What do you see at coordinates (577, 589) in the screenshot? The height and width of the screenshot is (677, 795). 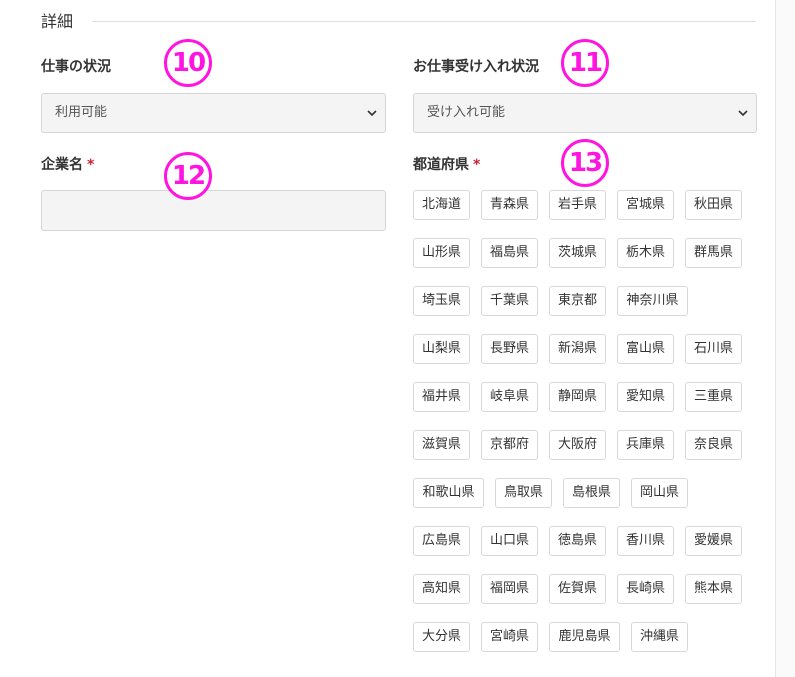 I see `prefecture-option: 佐賀県` at bounding box center [577, 589].